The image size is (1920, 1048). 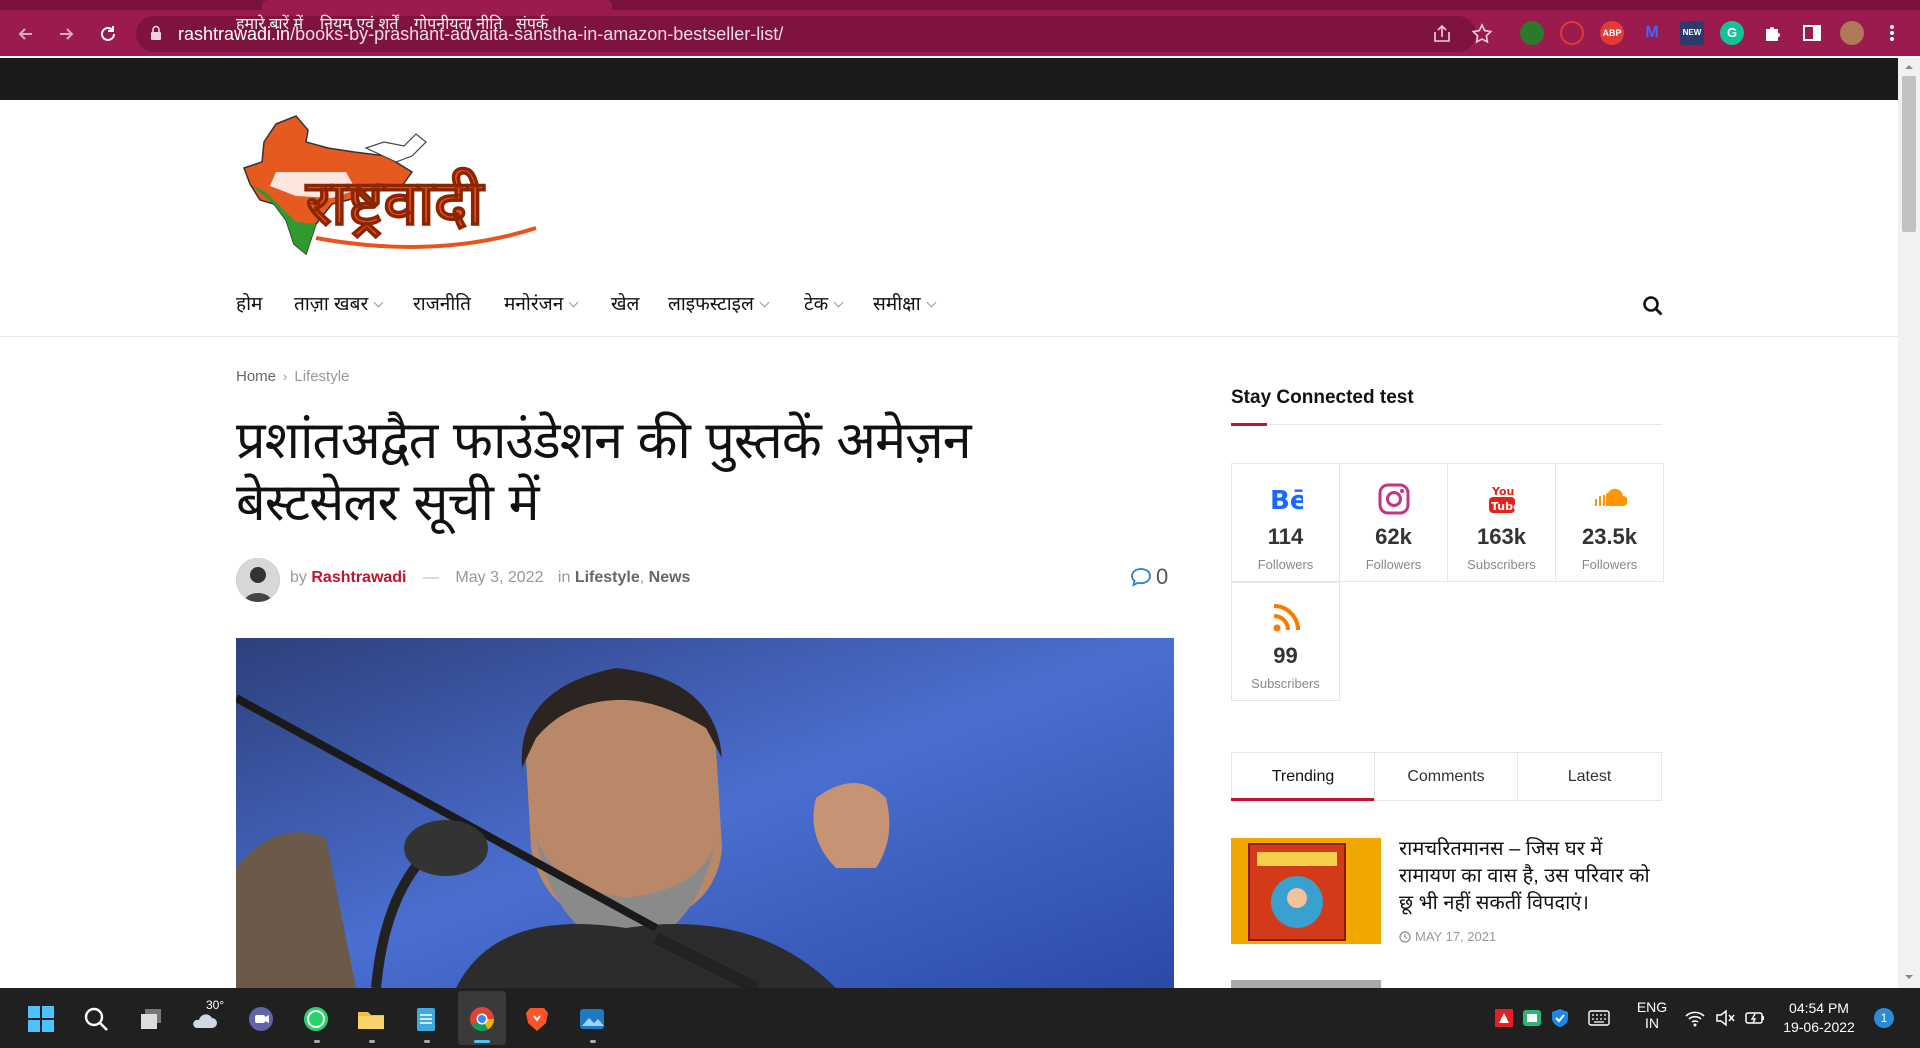 What do you see at coordinates (249, 303) in the screenshot?
I see `nav-item-home: होम` at bounding box center [249, 303].